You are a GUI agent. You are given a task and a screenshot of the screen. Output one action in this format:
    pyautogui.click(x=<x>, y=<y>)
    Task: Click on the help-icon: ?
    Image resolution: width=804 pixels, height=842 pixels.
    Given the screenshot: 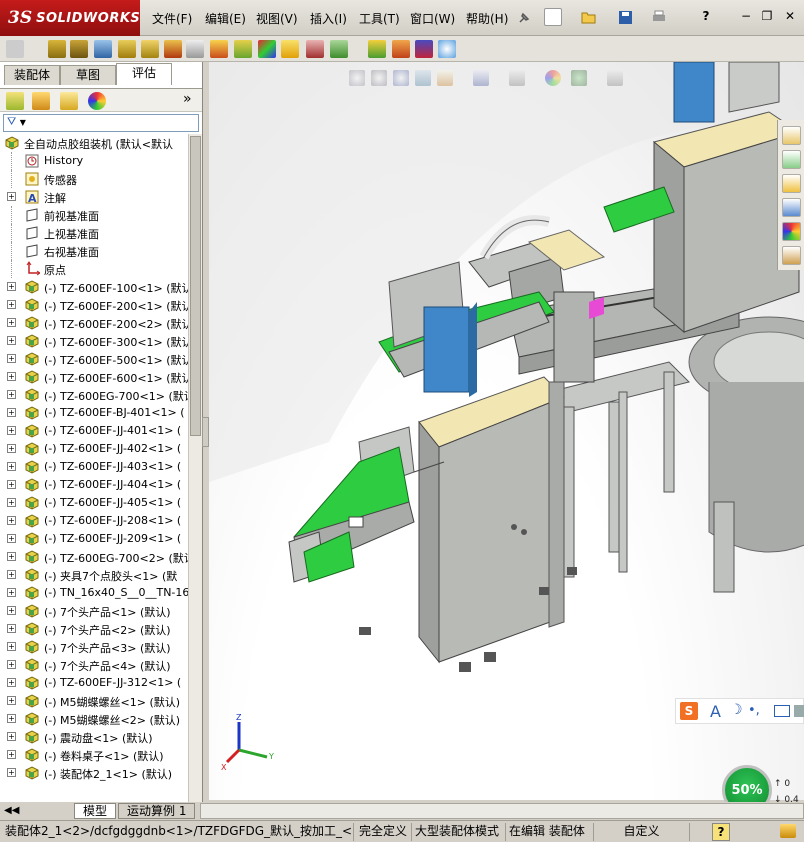 What is the action you would take?
    pyautogui.click(x=706, y=16)
    